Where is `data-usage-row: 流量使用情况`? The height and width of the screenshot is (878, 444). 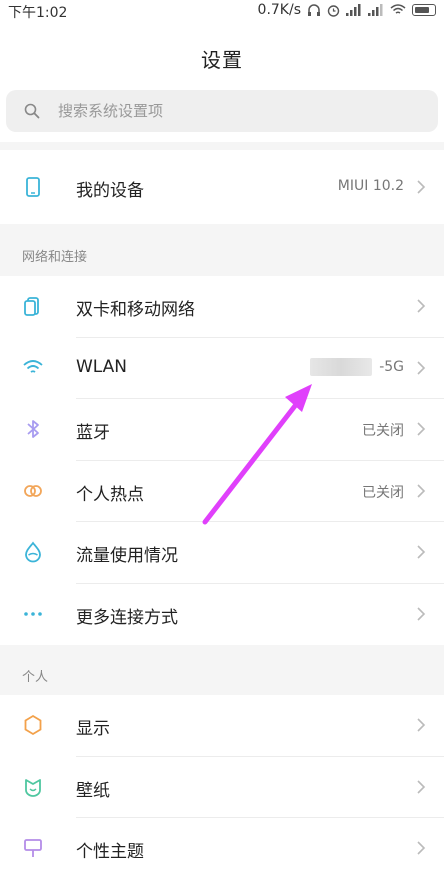 data-usage-row: 流量使用情况 is located at coordinates (222, 552).